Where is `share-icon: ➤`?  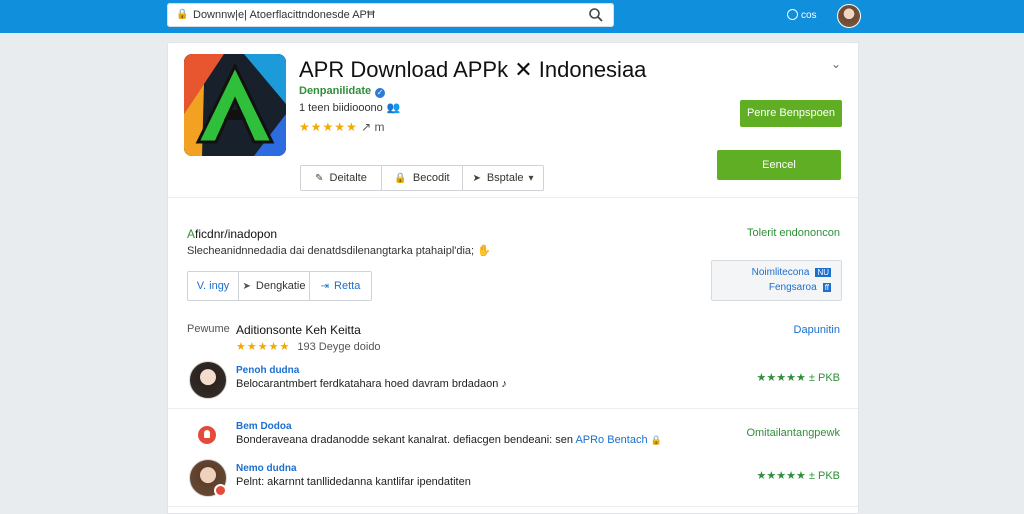
share-icon: ➤ is located at coordinates (476, 178).